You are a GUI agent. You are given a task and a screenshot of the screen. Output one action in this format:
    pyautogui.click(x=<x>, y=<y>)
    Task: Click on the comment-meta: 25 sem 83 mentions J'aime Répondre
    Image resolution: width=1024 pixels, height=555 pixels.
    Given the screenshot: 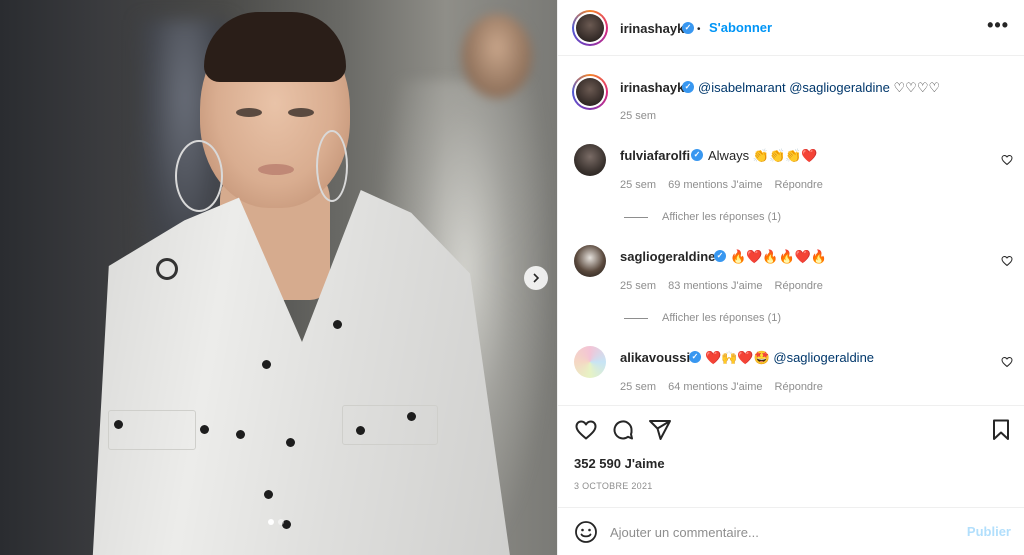 What is the action you would take?
    pyautogui.click(x=721, y=286)
    